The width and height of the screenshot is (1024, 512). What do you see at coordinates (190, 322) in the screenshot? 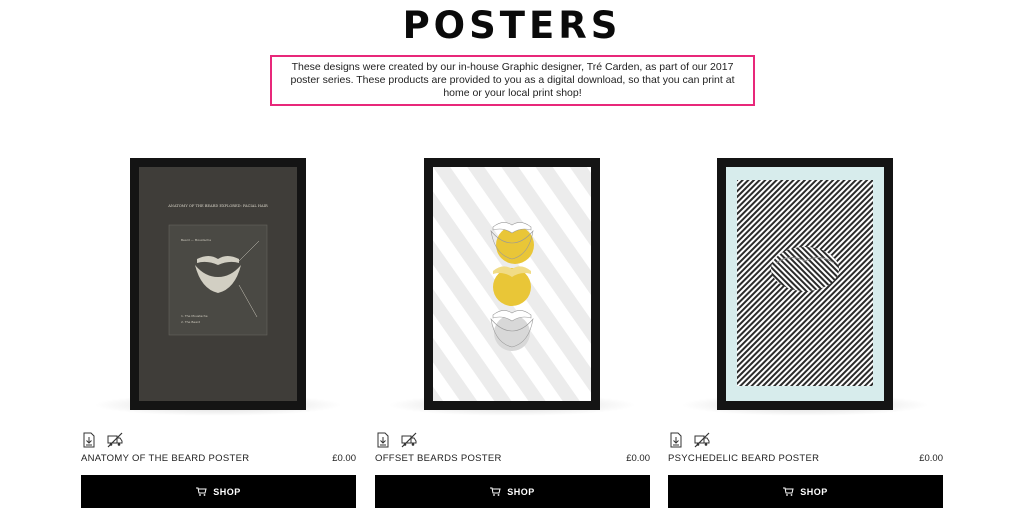
I see `art-note-2: 2. The Beard` at bounding box center [190, 322].